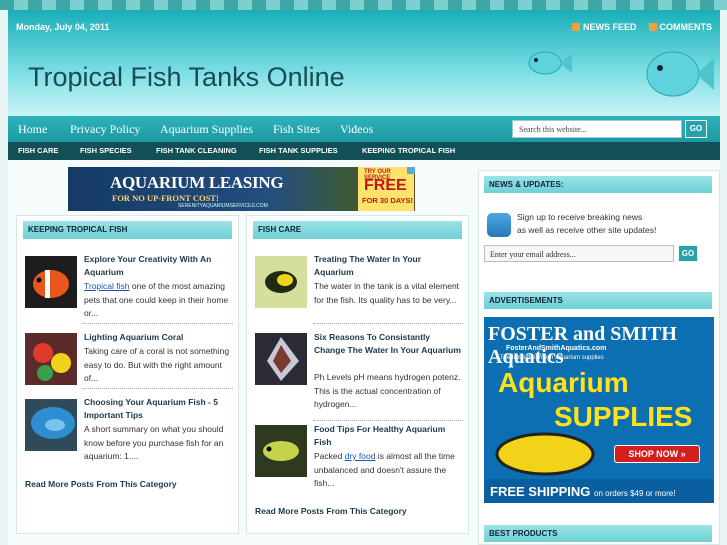 Image resolution: width=727 pixels, height=545 pixels. Describe the element at coordinates (386, 189) in the screenshot. I see `banner-offer: TRY OUR SERVICE FREE FOR 30 DAYS!` at that location.